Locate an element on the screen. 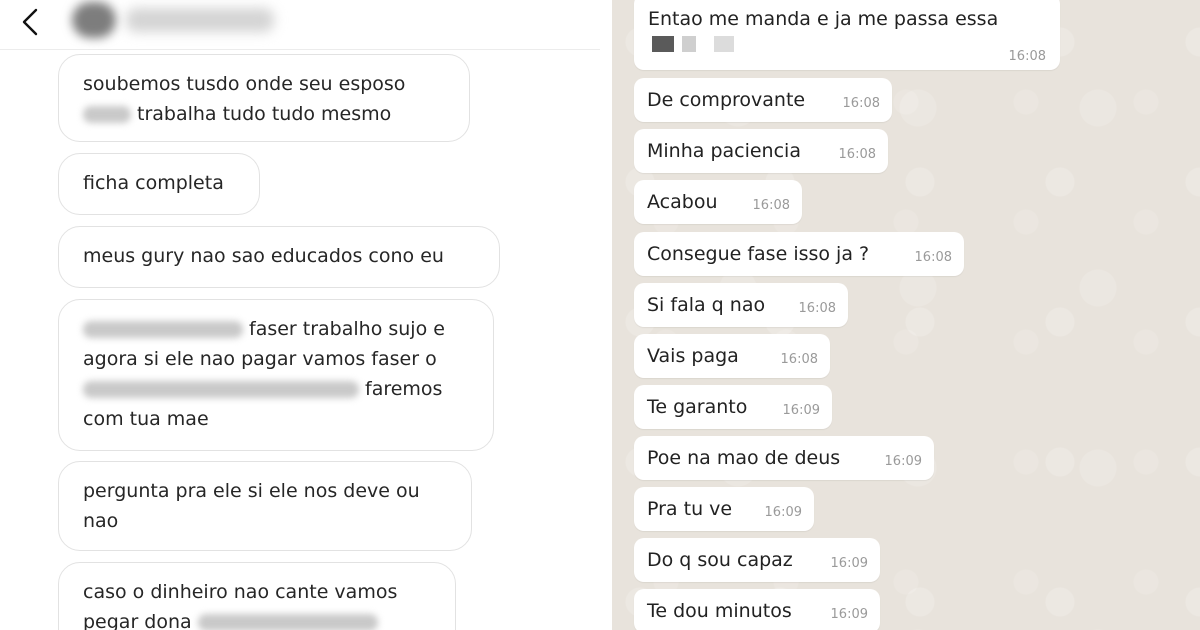 The height and width of the screenshot is (630, 1200). contact-avatar-blurred is located at coordinates (94, 20).